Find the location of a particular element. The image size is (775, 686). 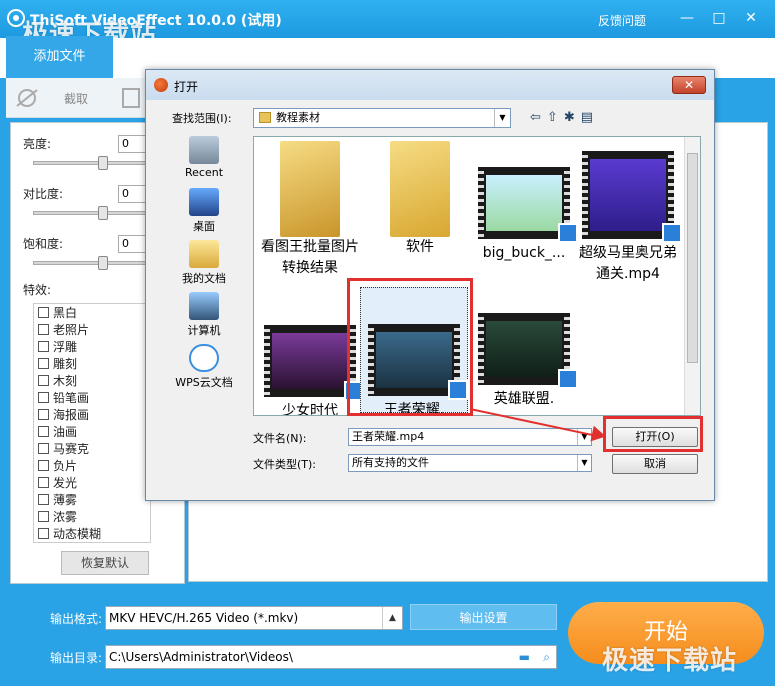

file-name: 看图王批量图片转换结果 is located at coordinates (310, 257).